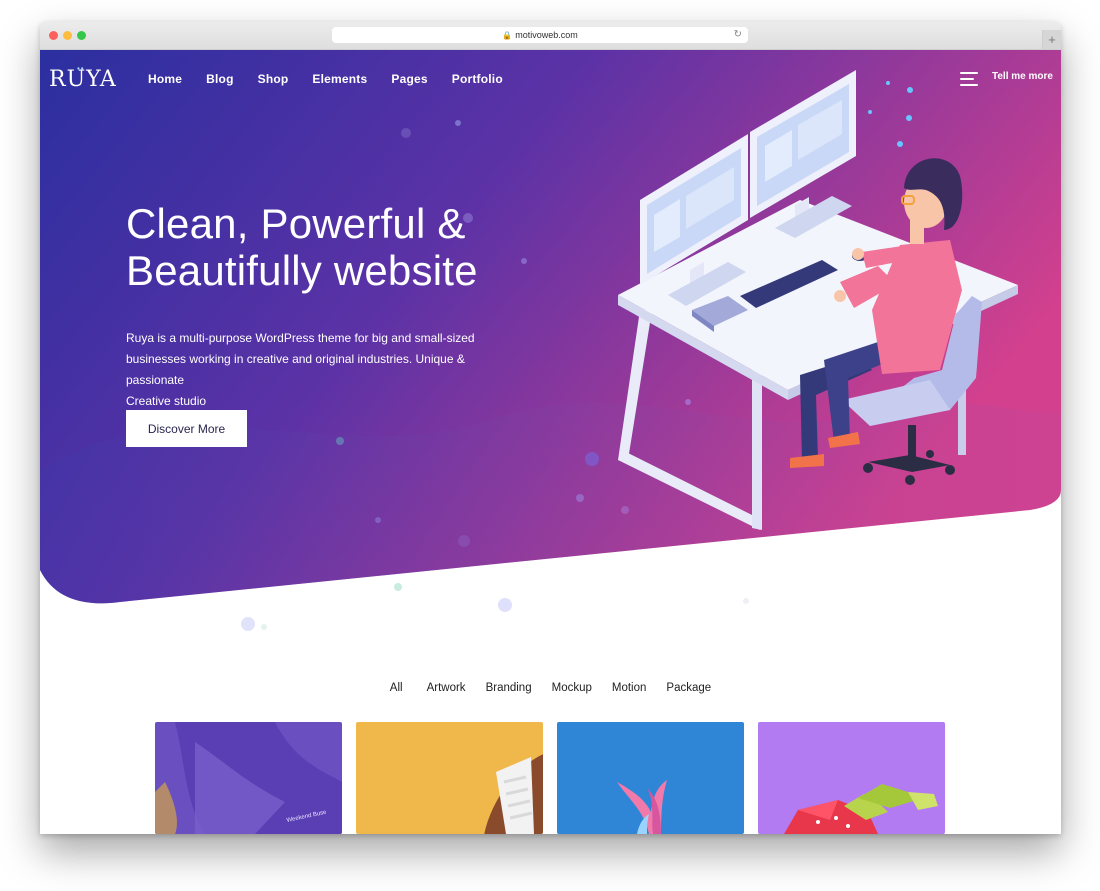  What do you see at coordinates (477, 79) in the screenshot?
I see `nav-portfolio: Portfolio` at bounding box center [477, 79].